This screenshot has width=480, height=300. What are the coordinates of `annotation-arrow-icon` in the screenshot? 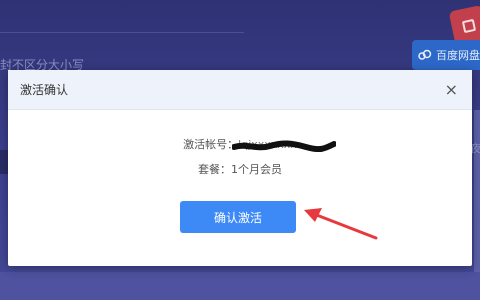 It's located at (341, 224).